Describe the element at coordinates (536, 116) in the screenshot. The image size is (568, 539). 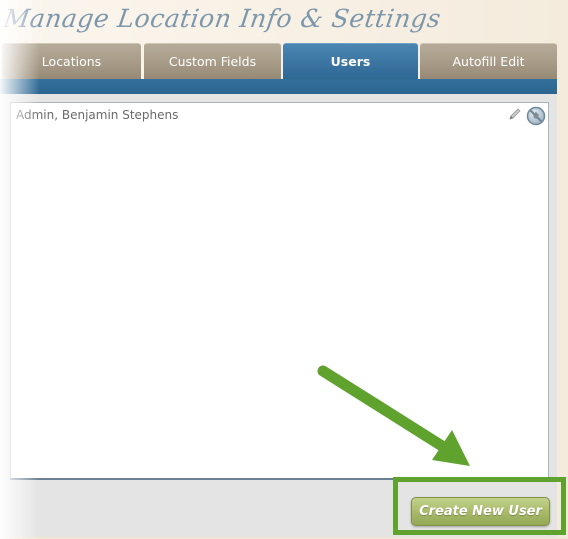
I see `delete-icon` at that location.